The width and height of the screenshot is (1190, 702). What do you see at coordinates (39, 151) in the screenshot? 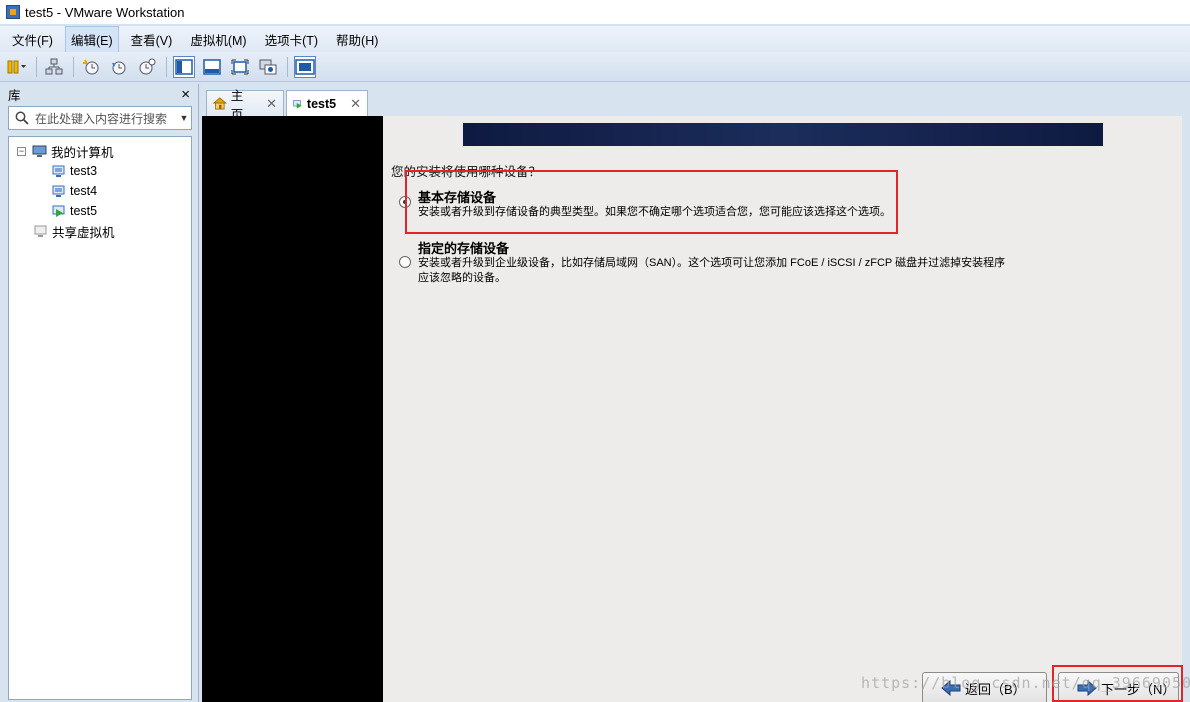
I see `computer-icon` at bounding box center [39, 151].